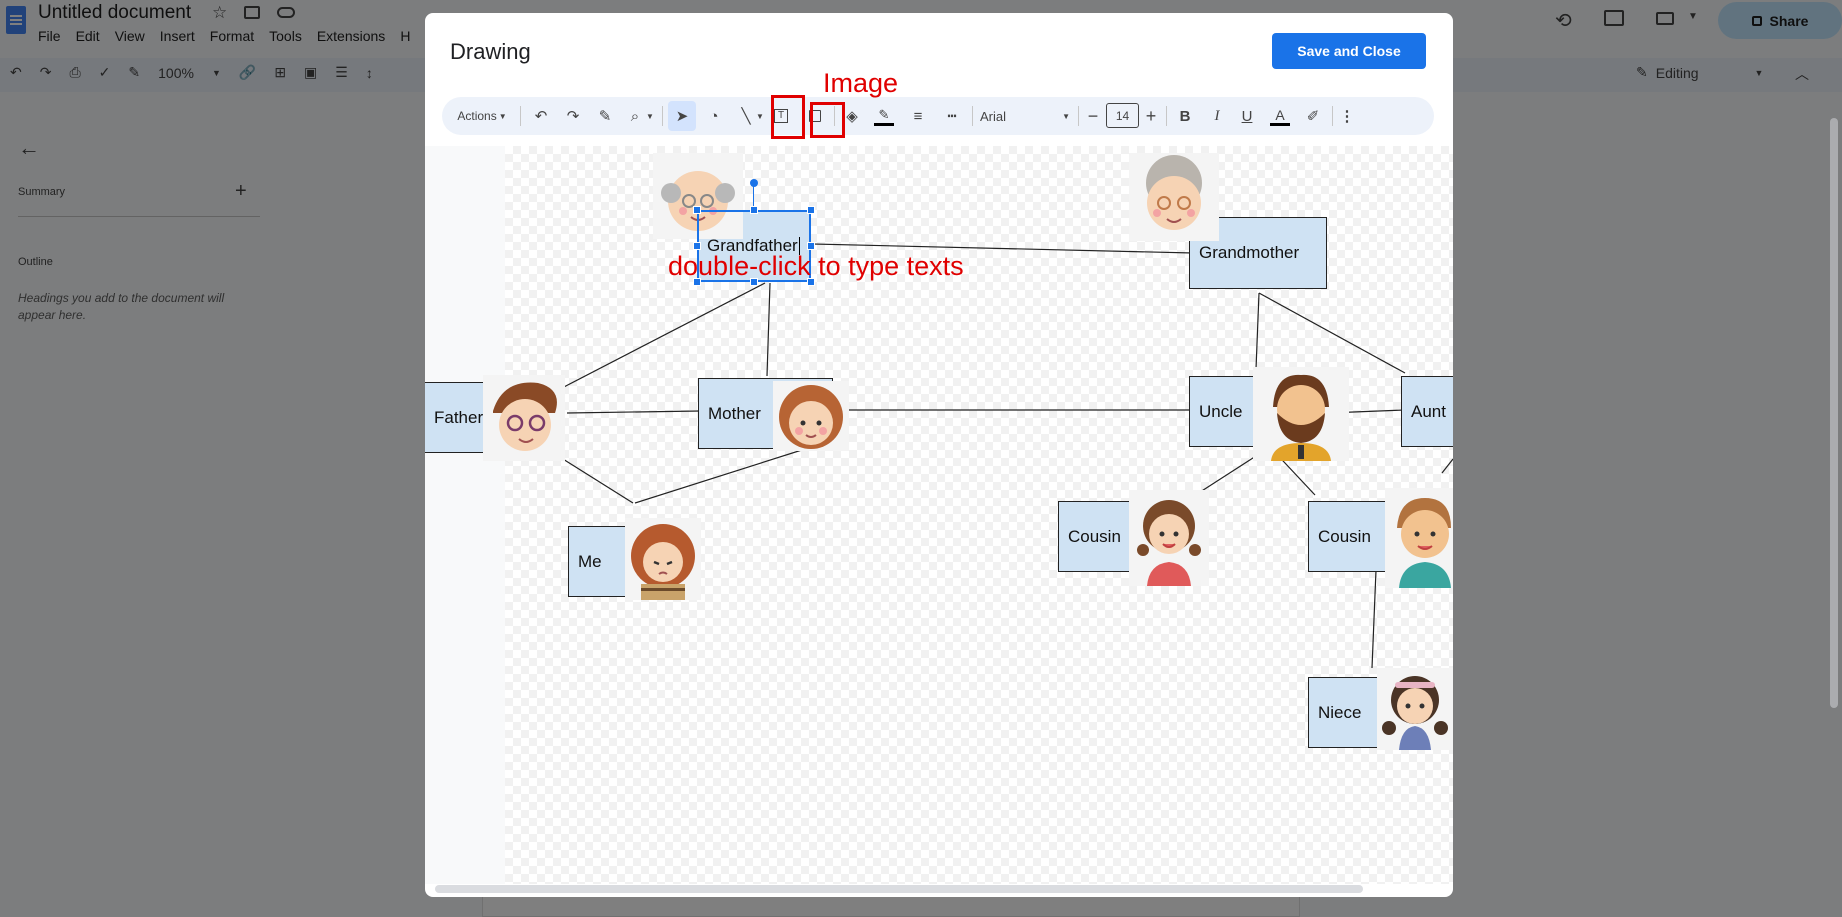  I want to click on connector-grandfather-father, so click(662, 336).